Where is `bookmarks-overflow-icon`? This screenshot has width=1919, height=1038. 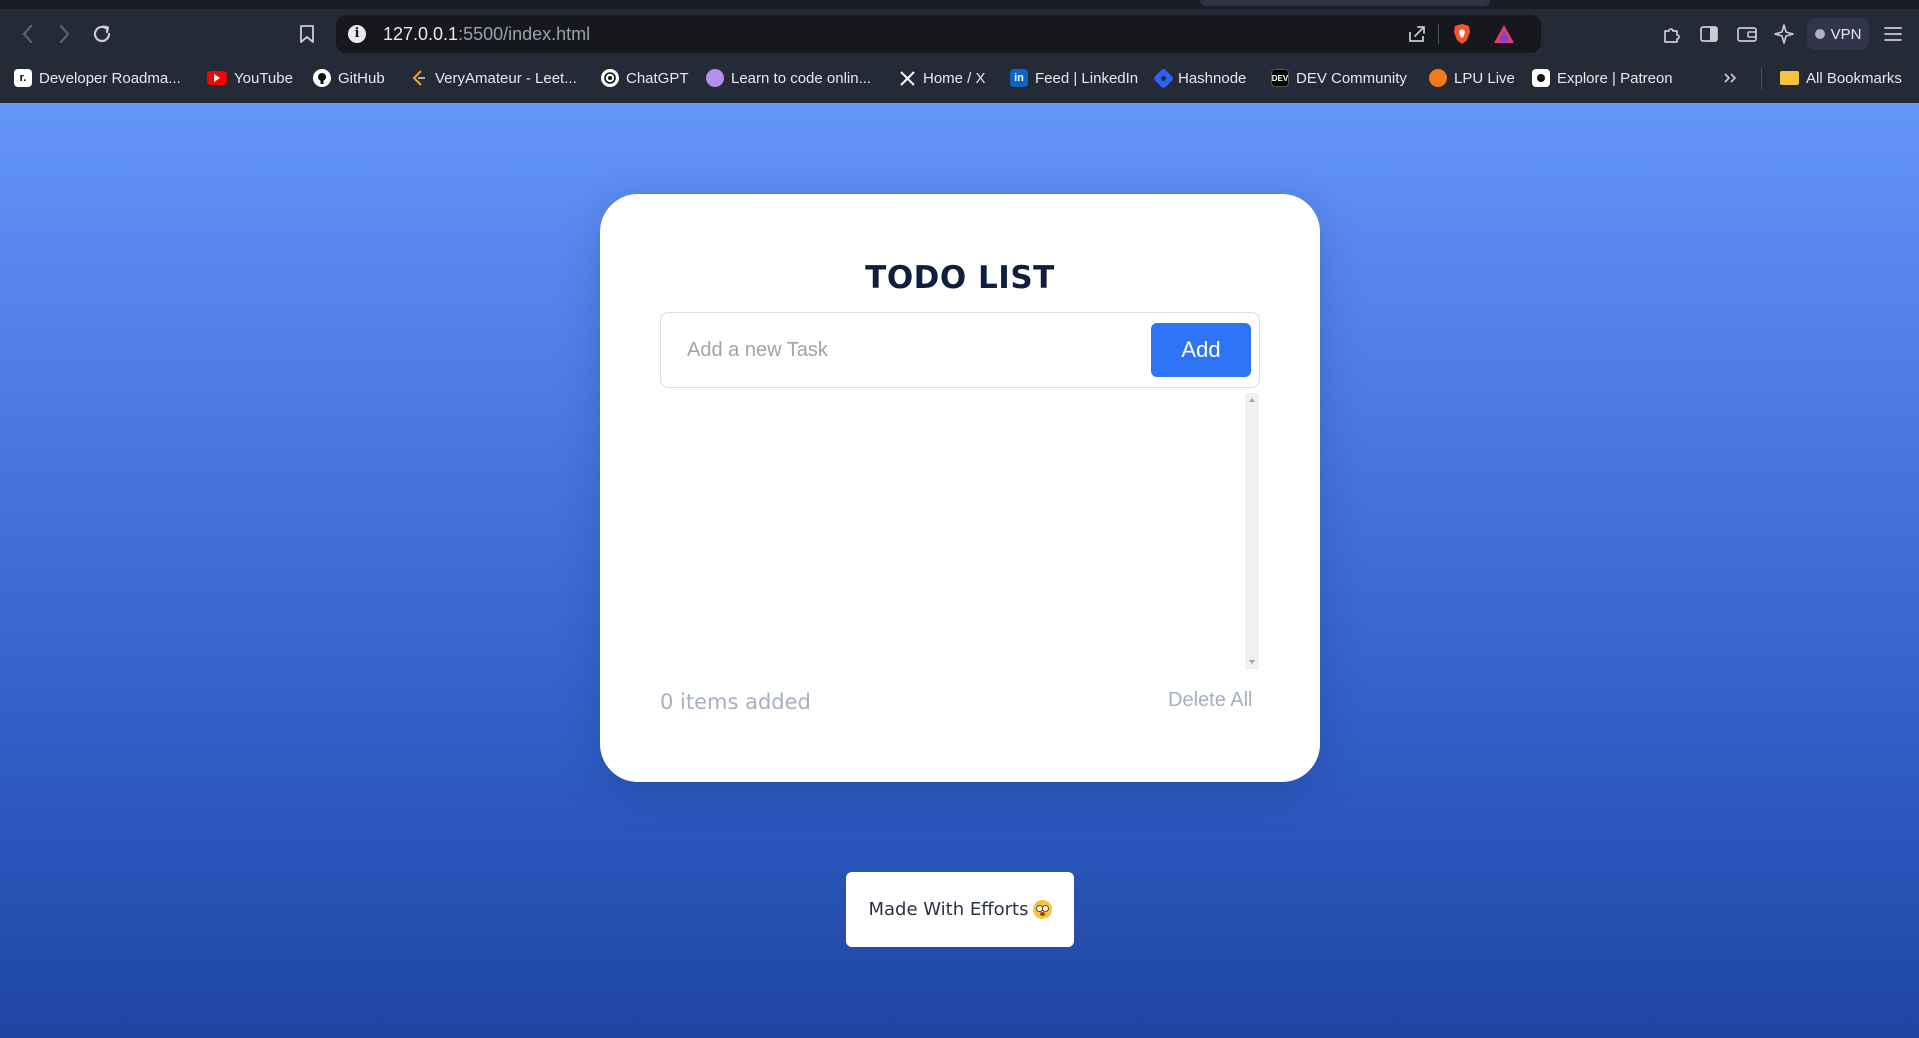 bookmarks-overflow-icon is located at coordinates (1730, 78).